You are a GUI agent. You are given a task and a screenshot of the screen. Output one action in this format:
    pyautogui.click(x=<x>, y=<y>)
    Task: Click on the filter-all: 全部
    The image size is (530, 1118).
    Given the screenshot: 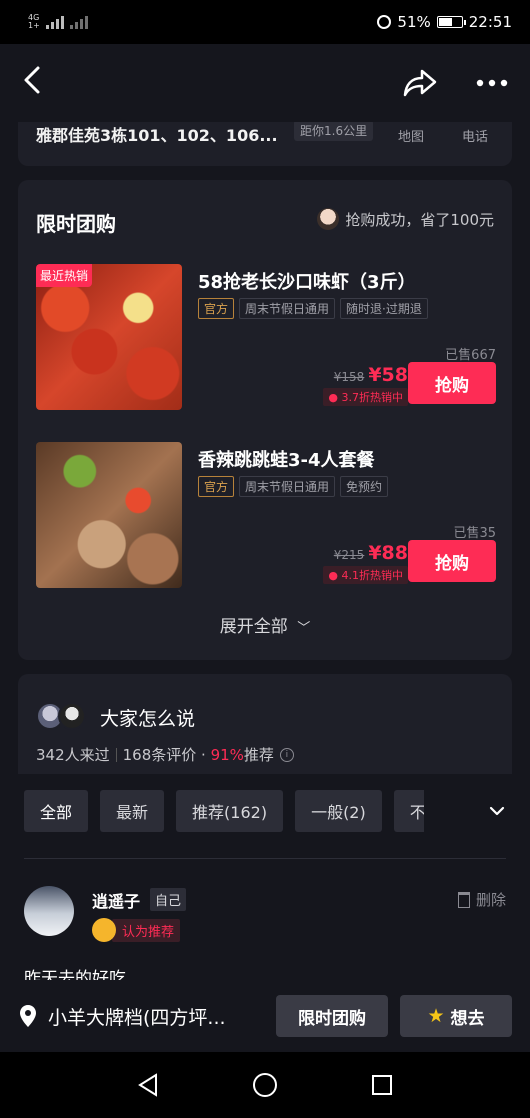 What is the action you would take?
    pyautogui.click(x=56, y=811)
    